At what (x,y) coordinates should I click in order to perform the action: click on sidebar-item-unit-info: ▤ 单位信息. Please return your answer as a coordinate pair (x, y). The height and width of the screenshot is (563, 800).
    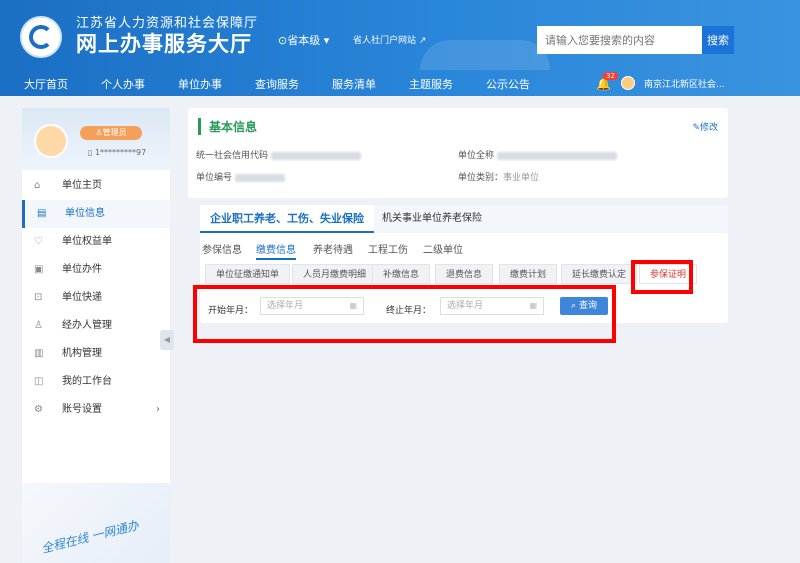
    Looking at the image, I should click on (96, 214).